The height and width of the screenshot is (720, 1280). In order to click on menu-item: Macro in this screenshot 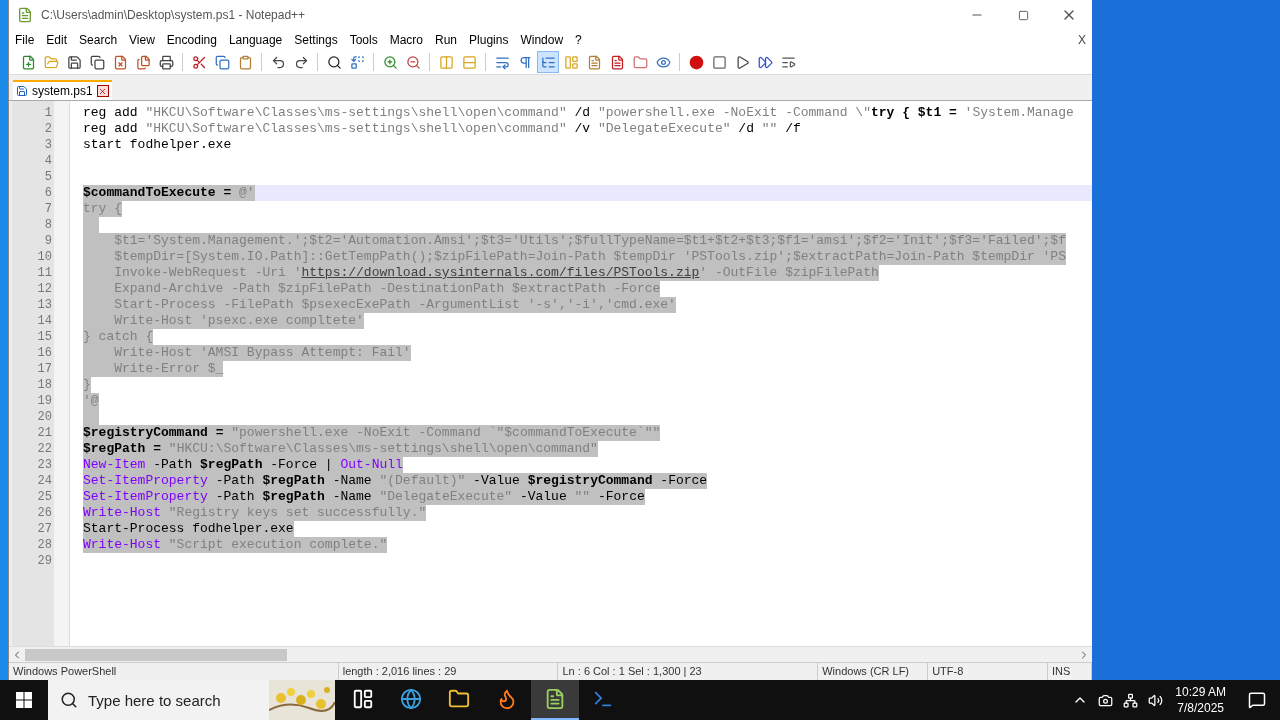, I will do `click(406, 40)`.